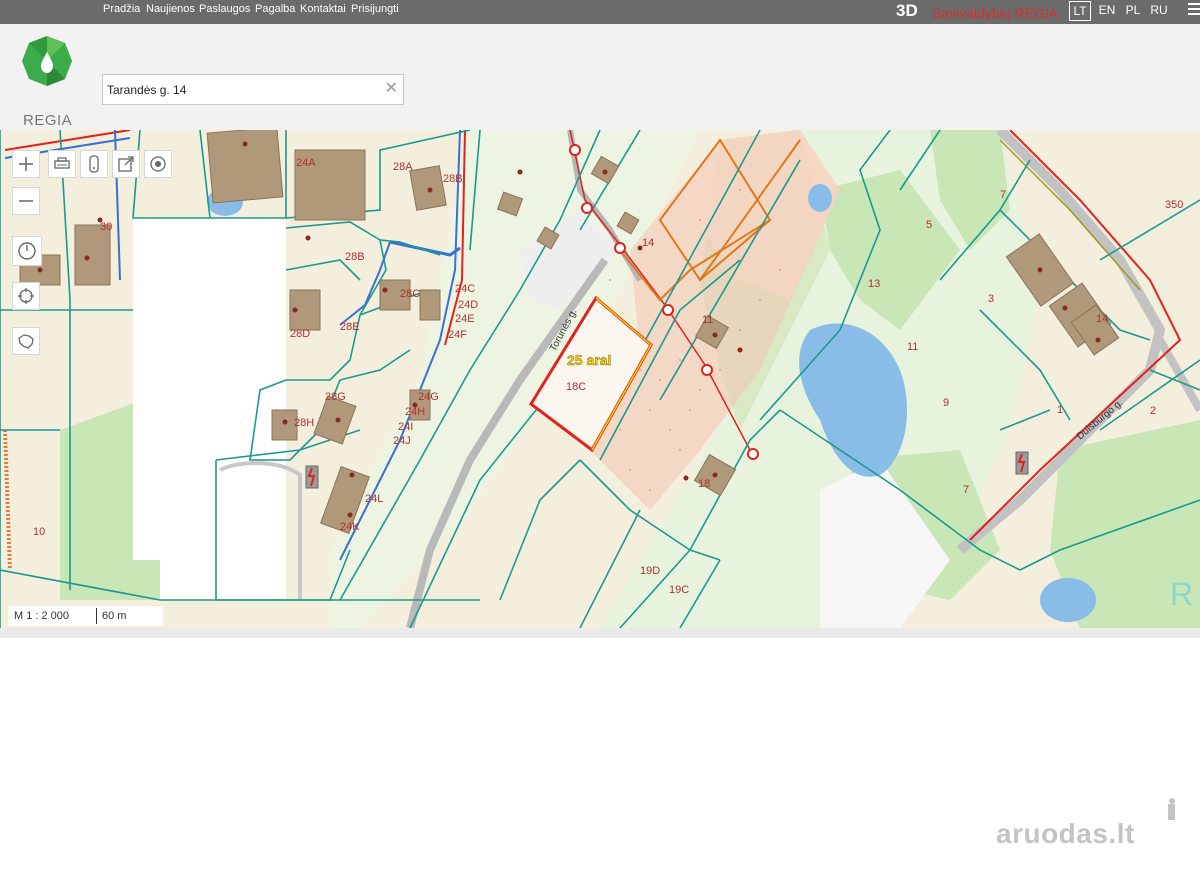 The image size is (1200, 884). What do you see at coordinates (704, 484) in the screenshot?
I see `plot-label: 18` at bounding box center [704, 484].